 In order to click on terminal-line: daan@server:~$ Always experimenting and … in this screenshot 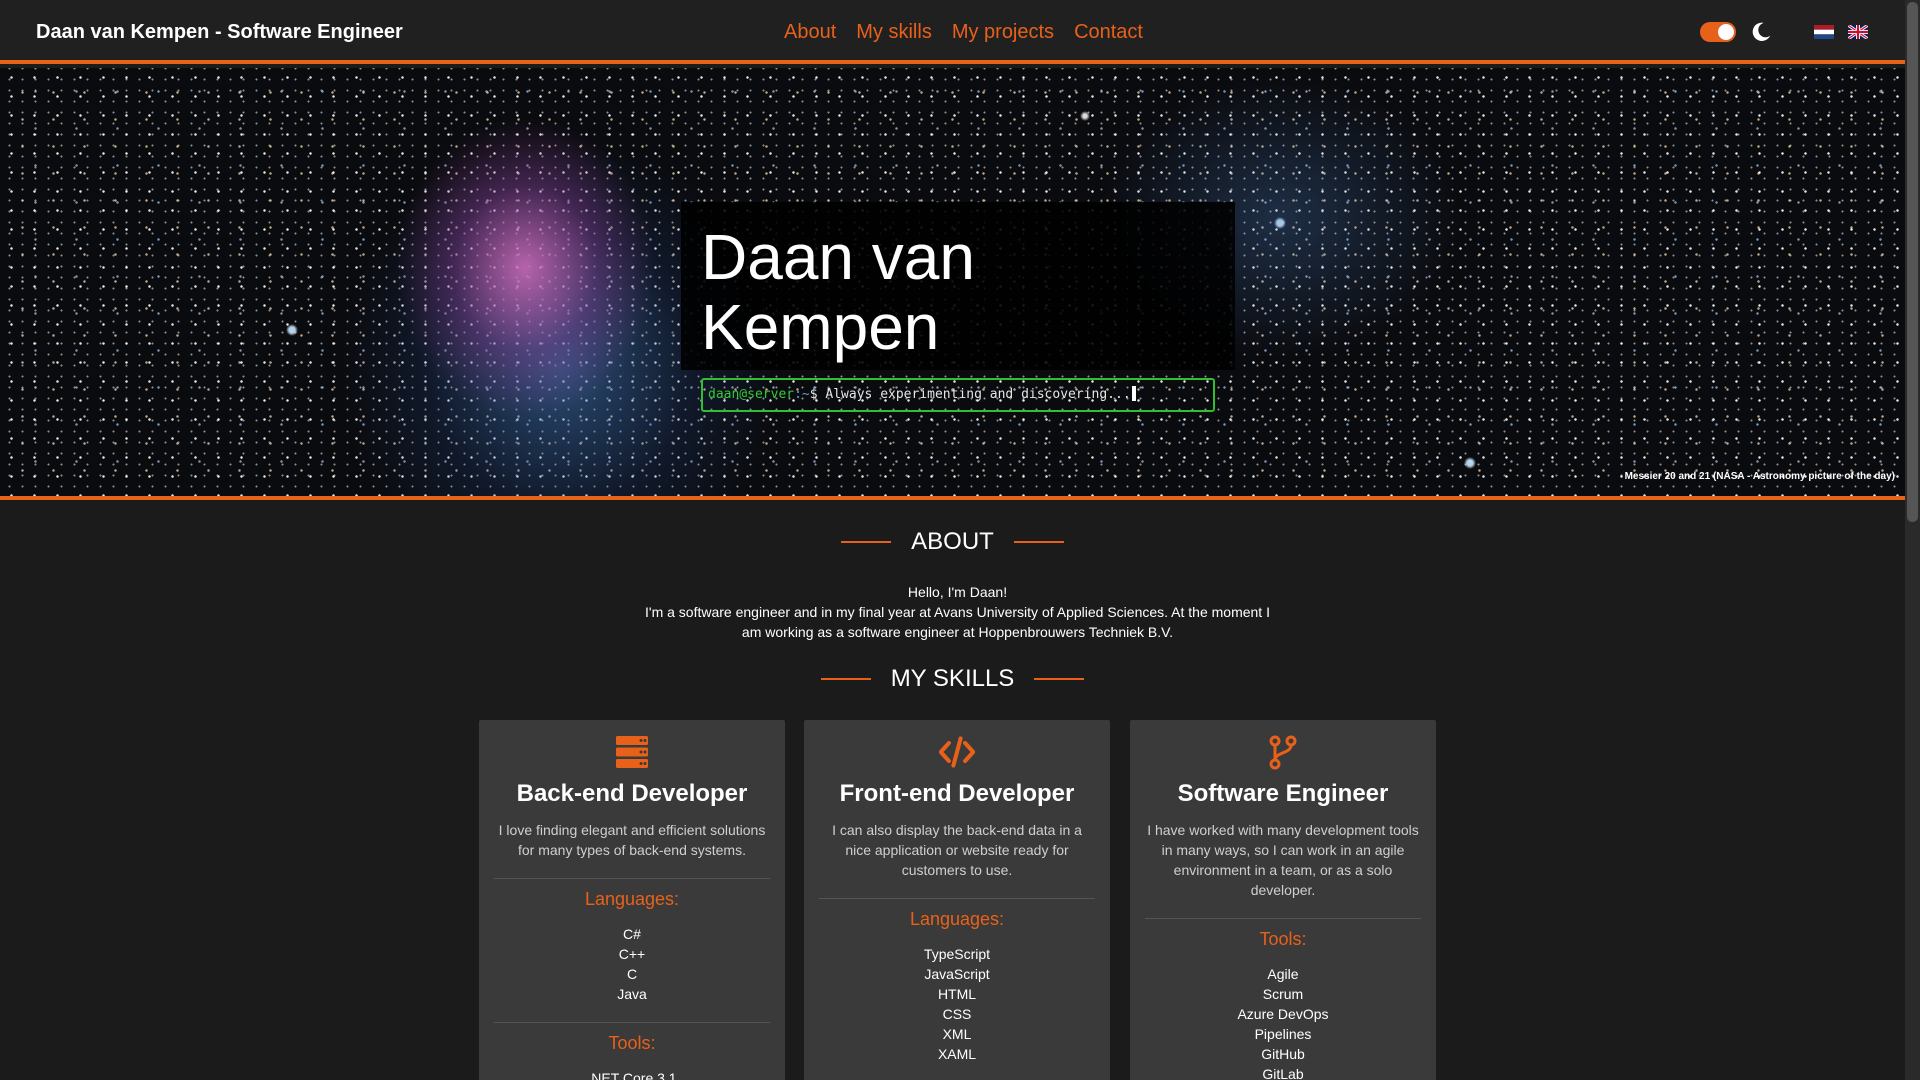, I will do `click(958, 395)`.